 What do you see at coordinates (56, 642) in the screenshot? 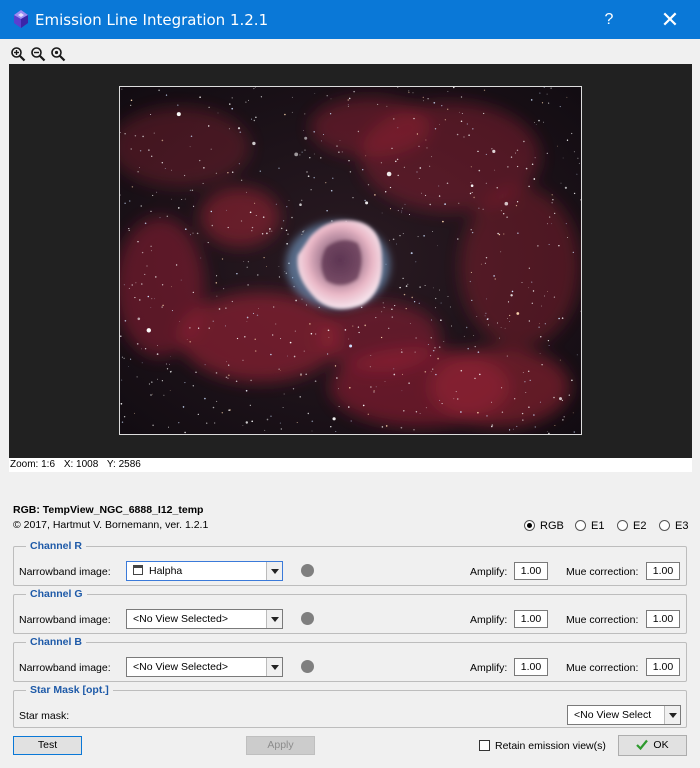
I see `channel-b-title: Channel B` at bounding box center [56, 642].